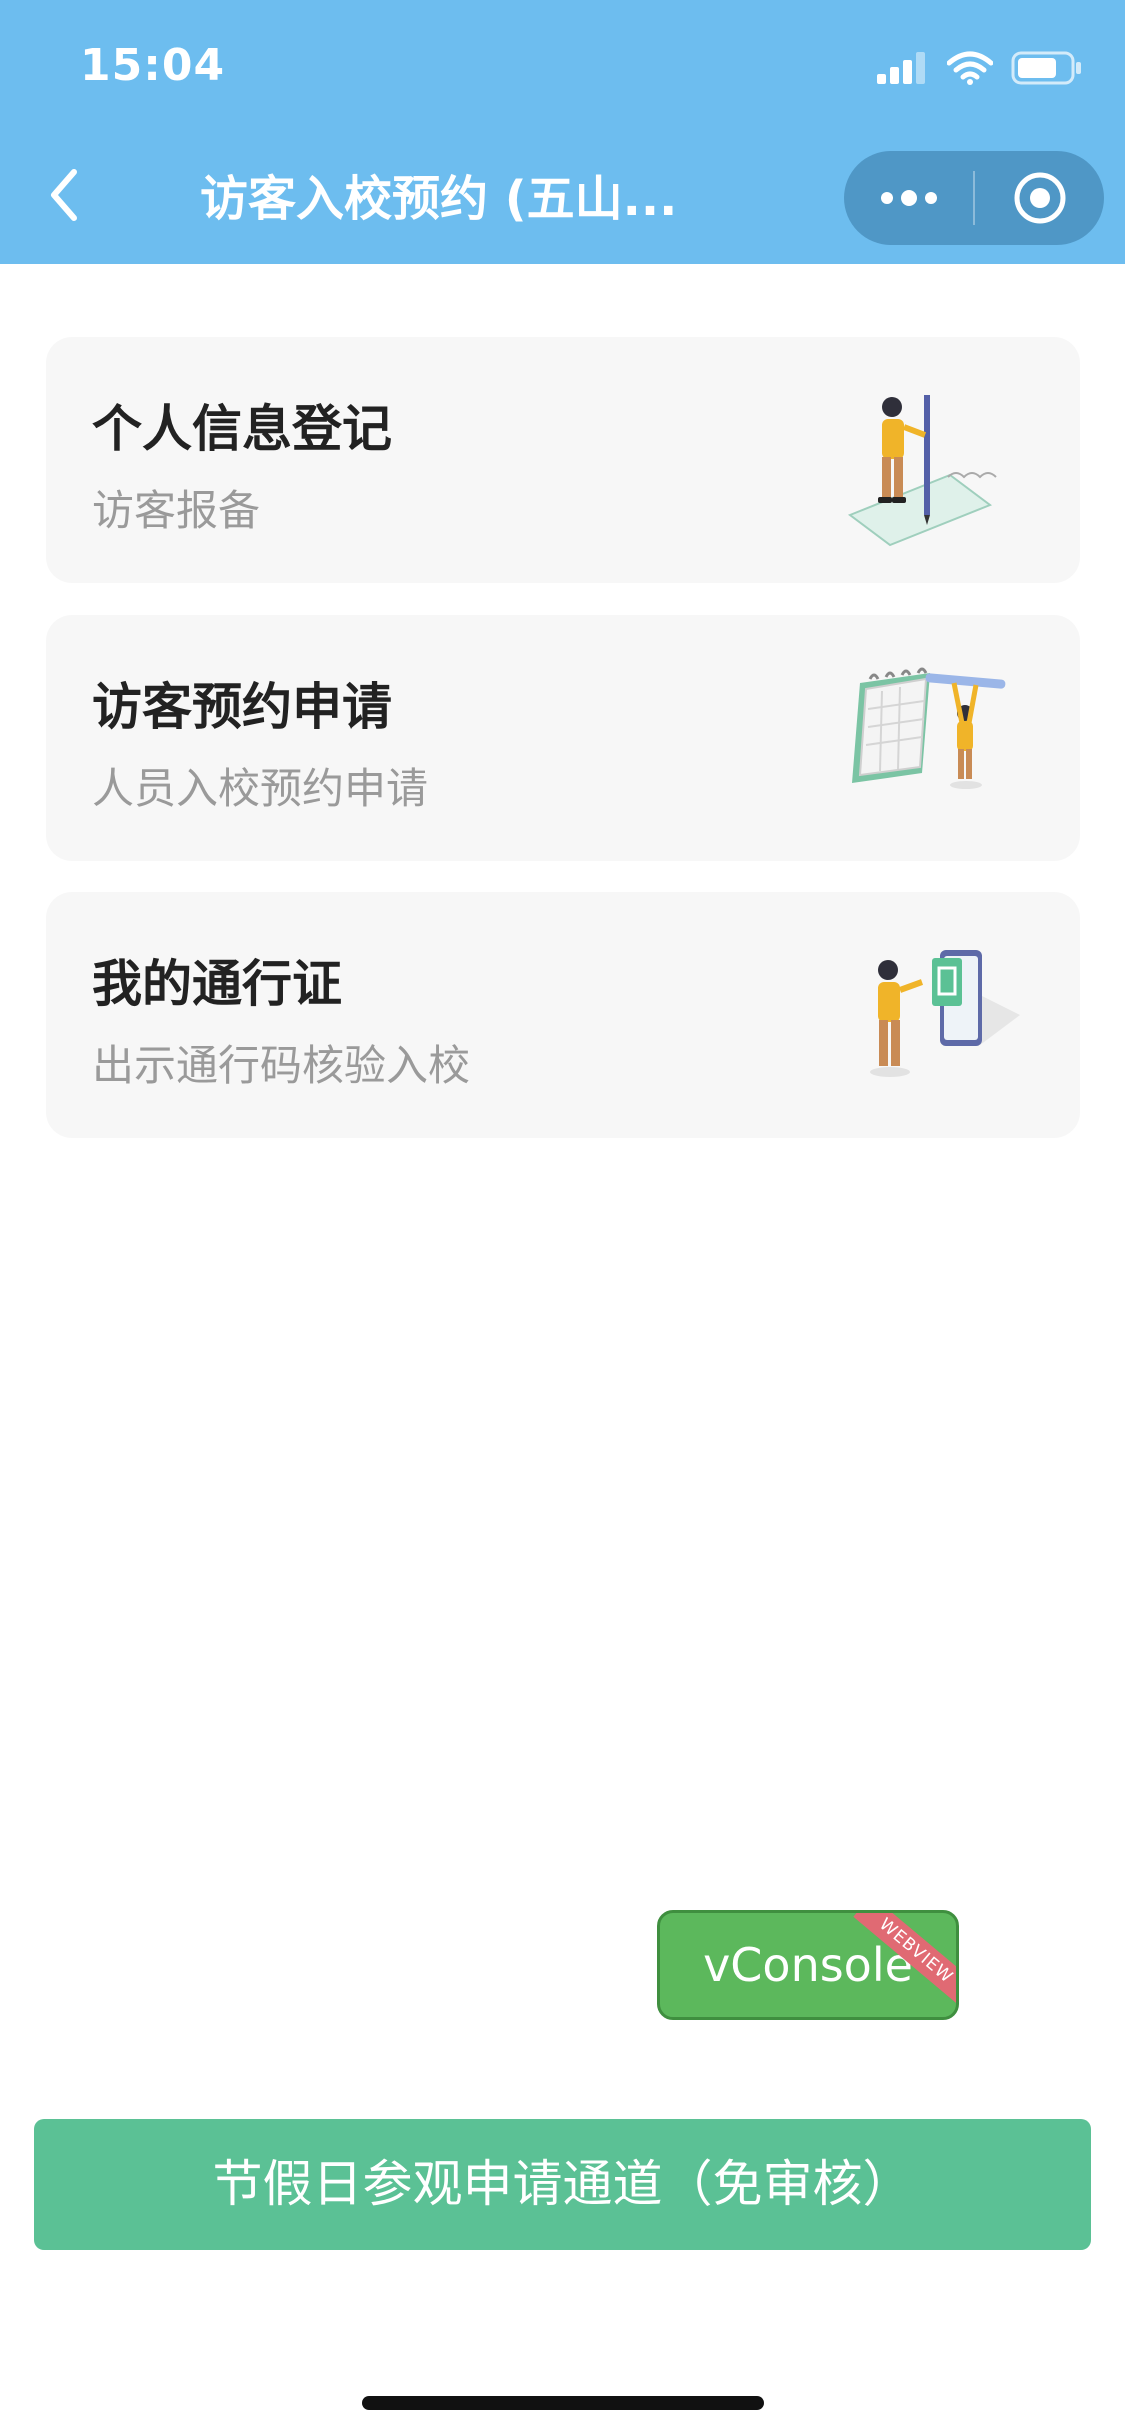 This screenshot has width=1125, height=2436. Describe the element at coordinates (281, 1065) in the screenshot. I see `card-subtitle: 出示通行码核验入校` at that location.